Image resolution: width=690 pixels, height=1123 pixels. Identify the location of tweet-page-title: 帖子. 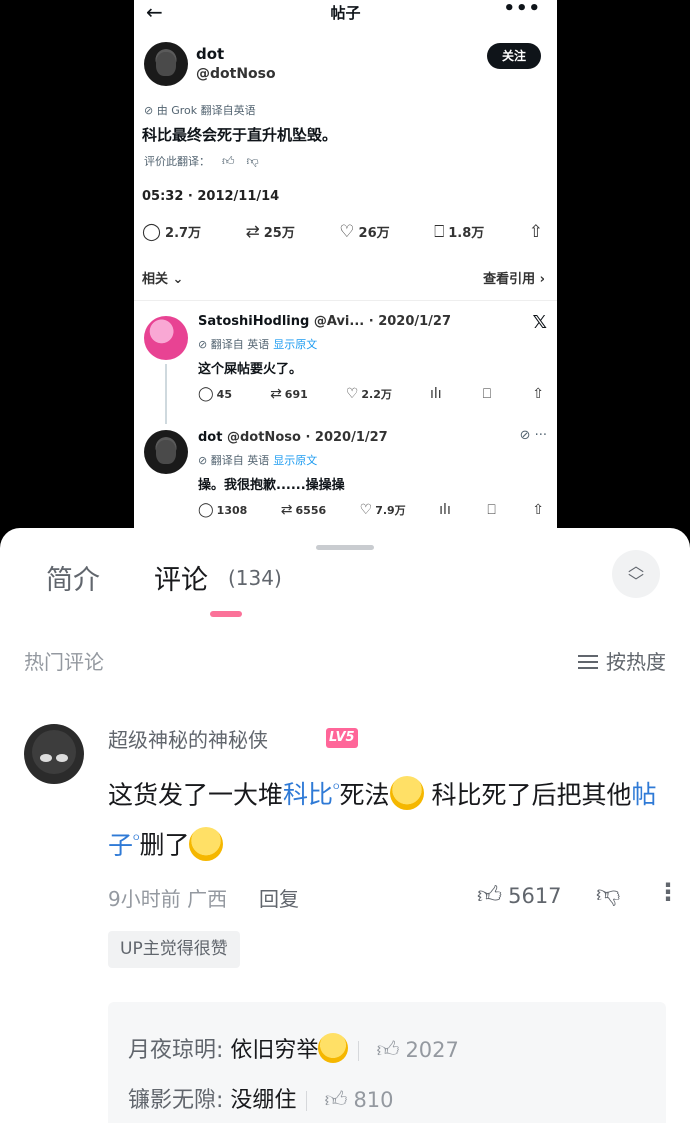
(345, 13).